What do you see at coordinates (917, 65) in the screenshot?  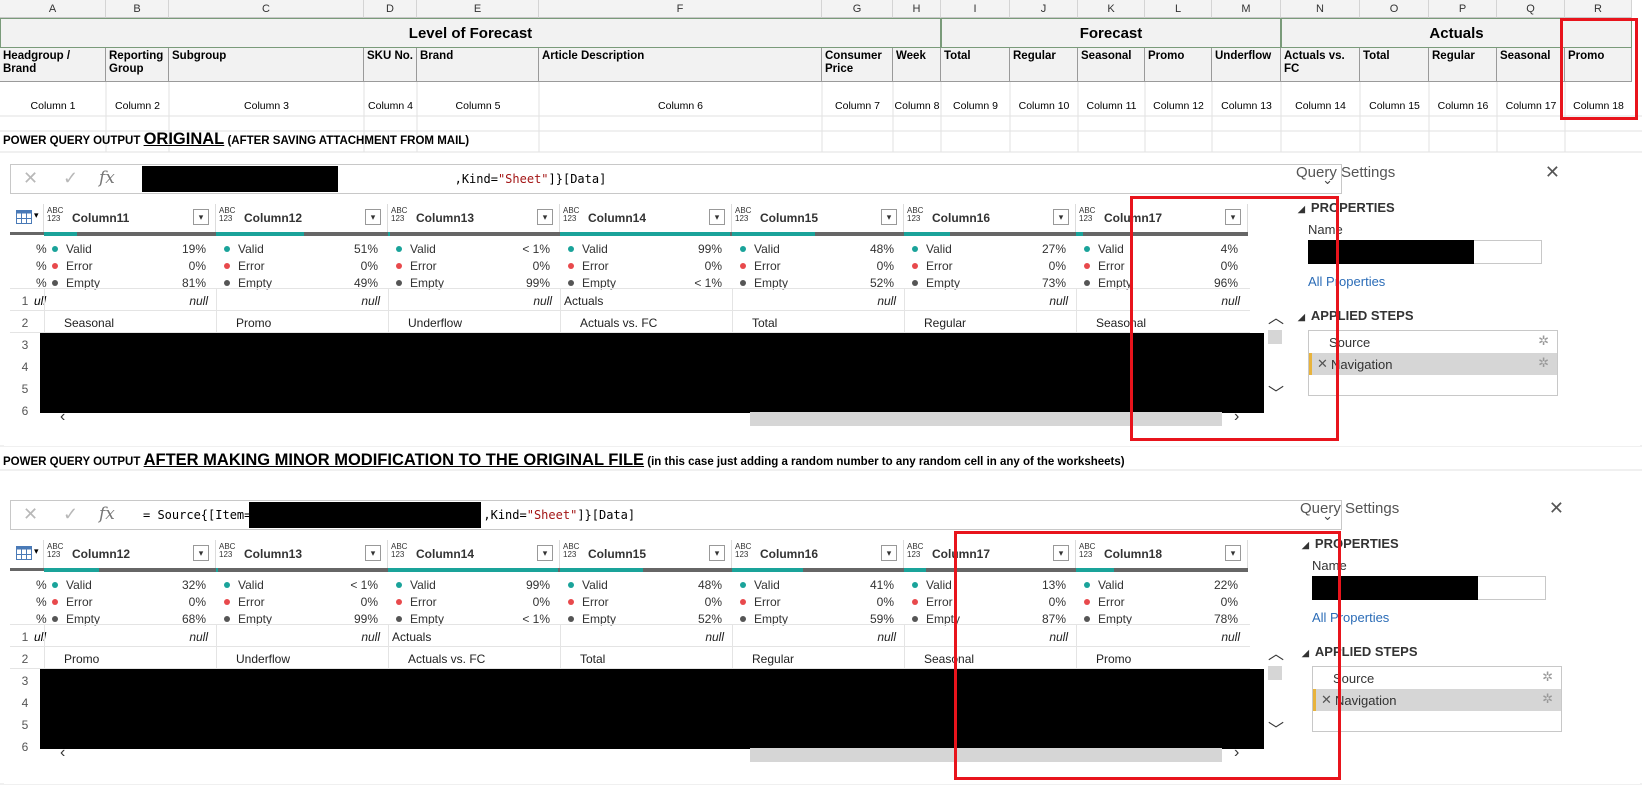 I see `header-cell: Week` at bounding box center [917, 65].